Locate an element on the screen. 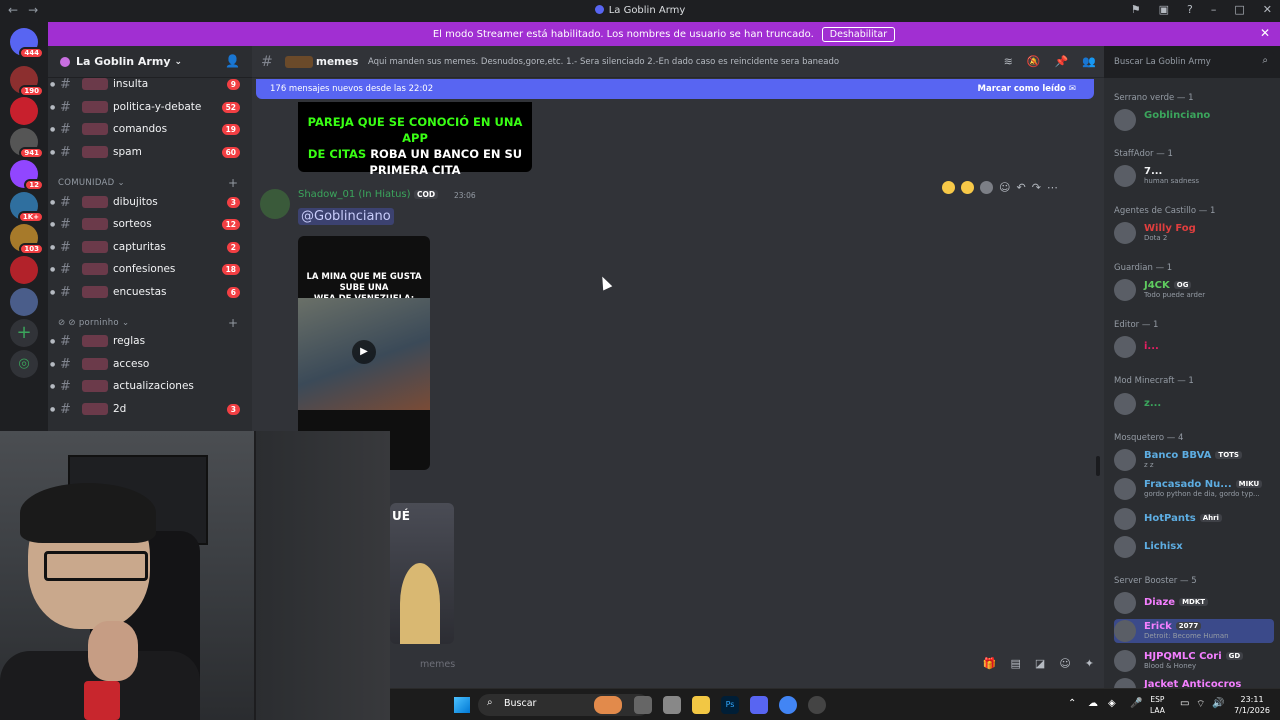 This screenshot has width=1280, height=720. member-item: Jacket Anticocros is located at coordinates (1194, 682).